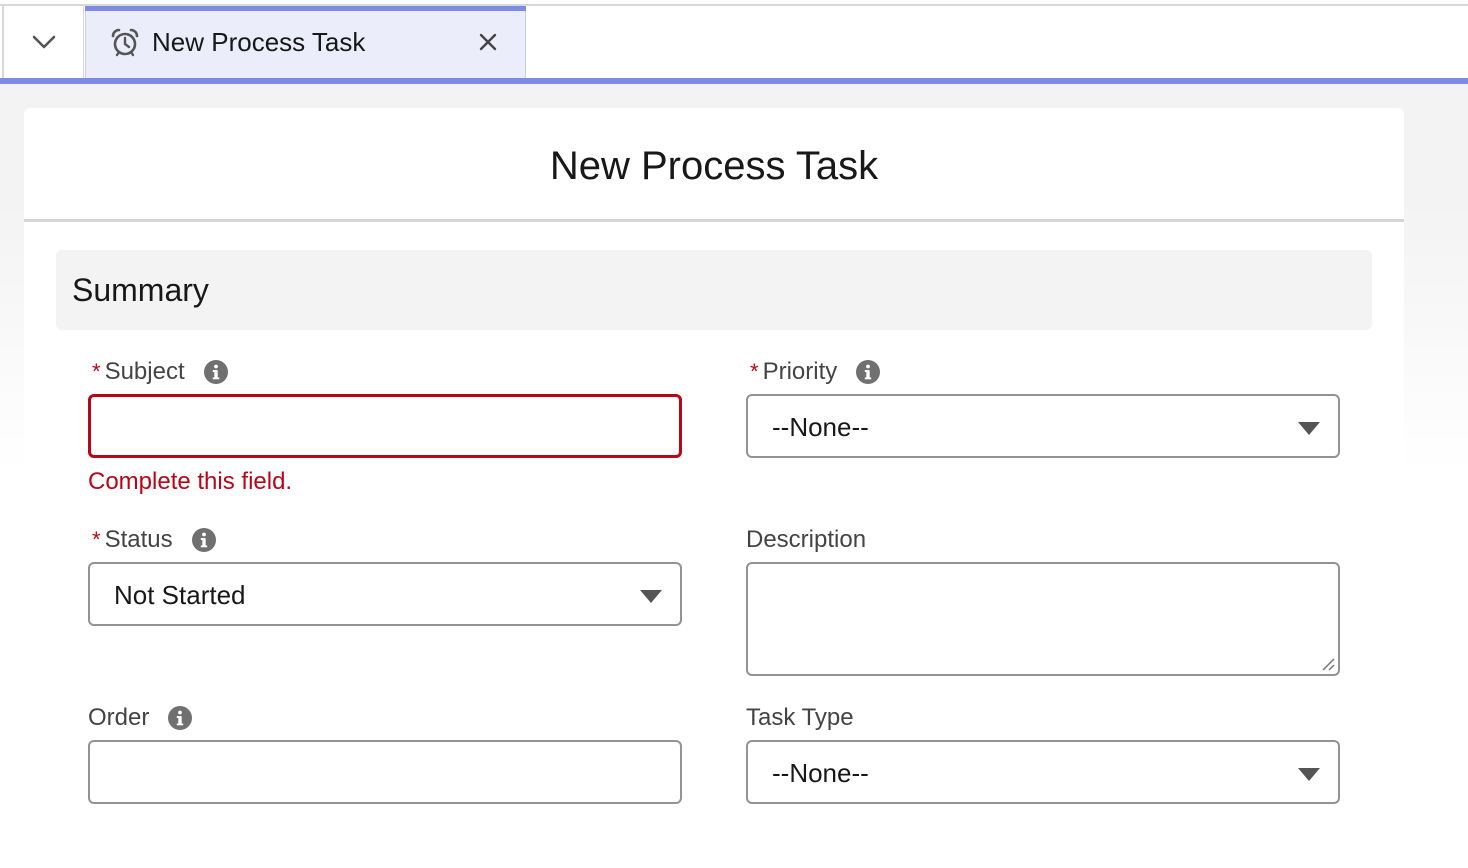 This screenshot has height=868, width=1468. I want to click on close-icon, so click(488, 42).